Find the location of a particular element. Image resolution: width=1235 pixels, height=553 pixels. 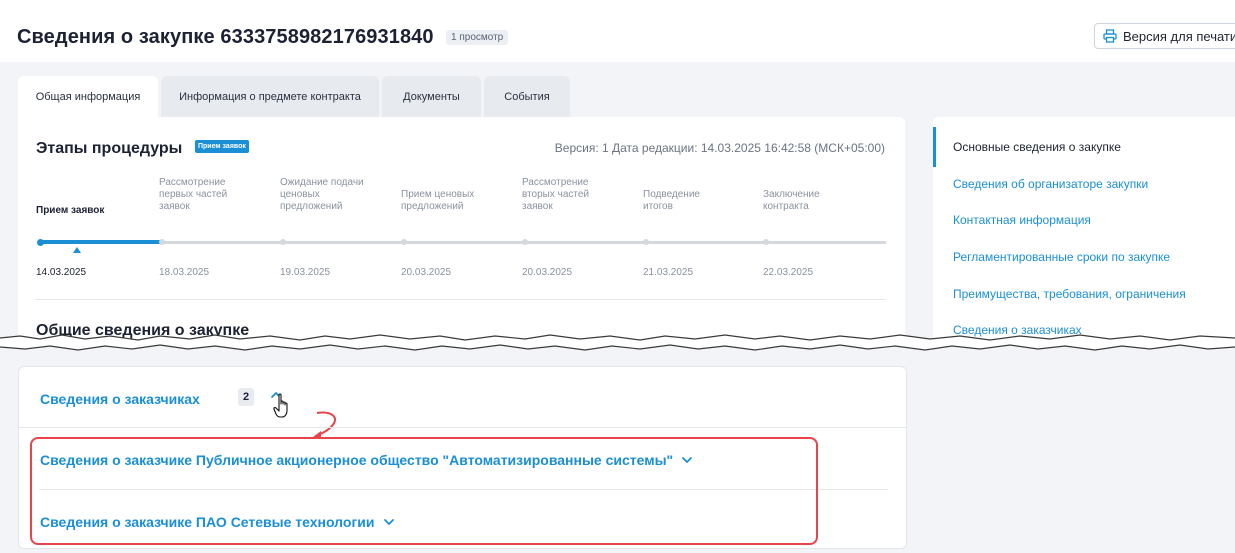

page-title: Сведения о закупке 6333758982176931840 is located at coordinates (225, 37).